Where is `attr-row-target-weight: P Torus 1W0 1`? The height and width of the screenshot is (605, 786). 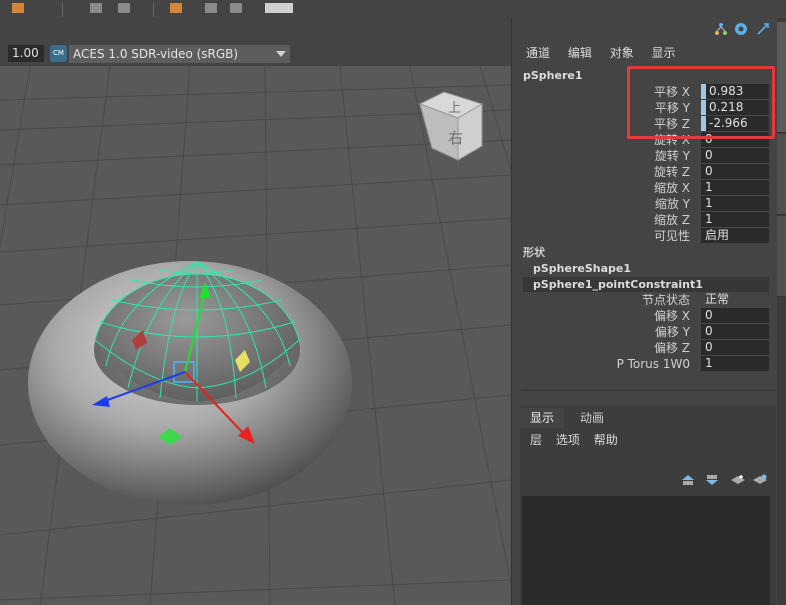
attr-row-target-weight: P Torus 1W0 1 is located at coordinates (645, 364).